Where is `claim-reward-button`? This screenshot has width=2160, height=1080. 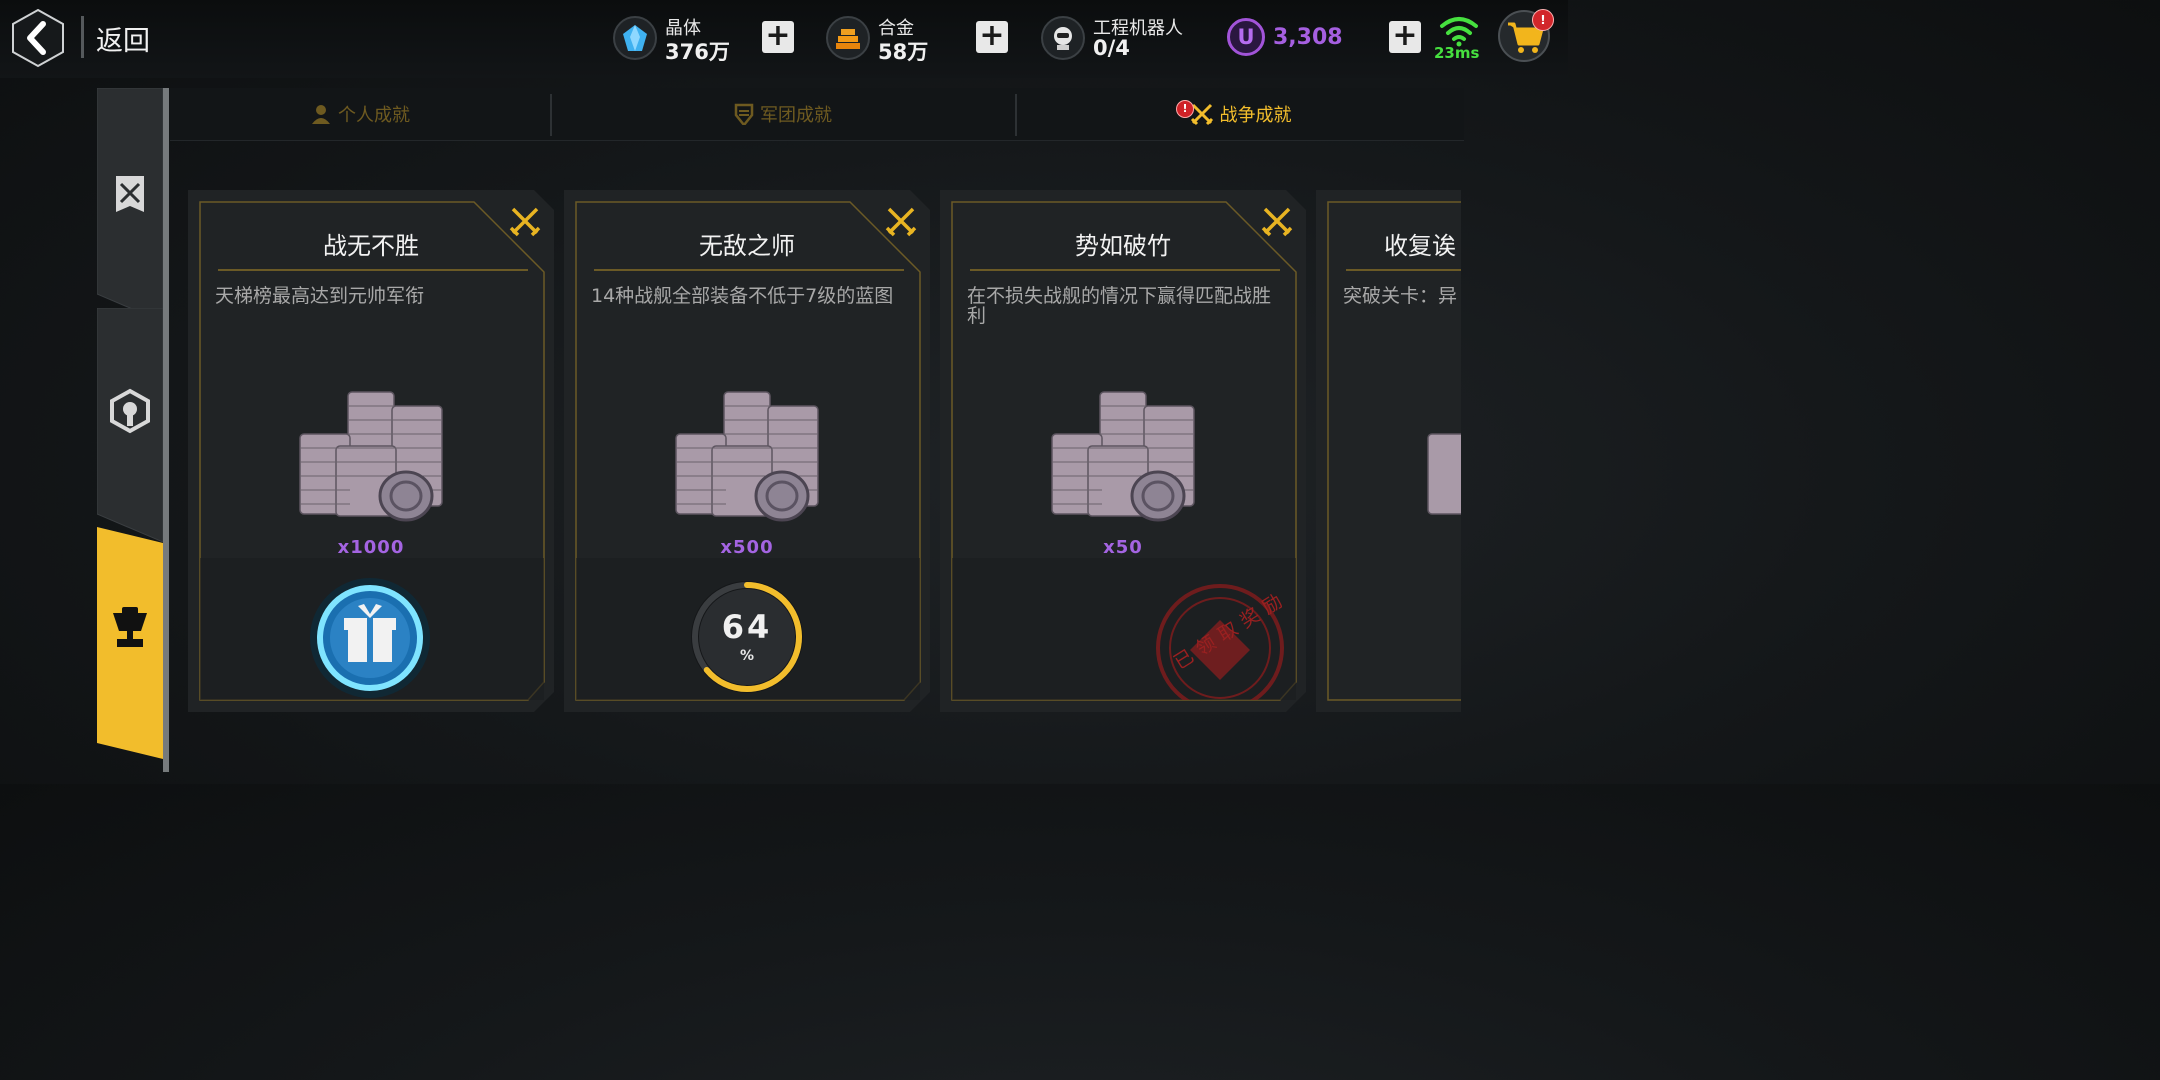 claim-reward-button is located at coordinates (370, 638).